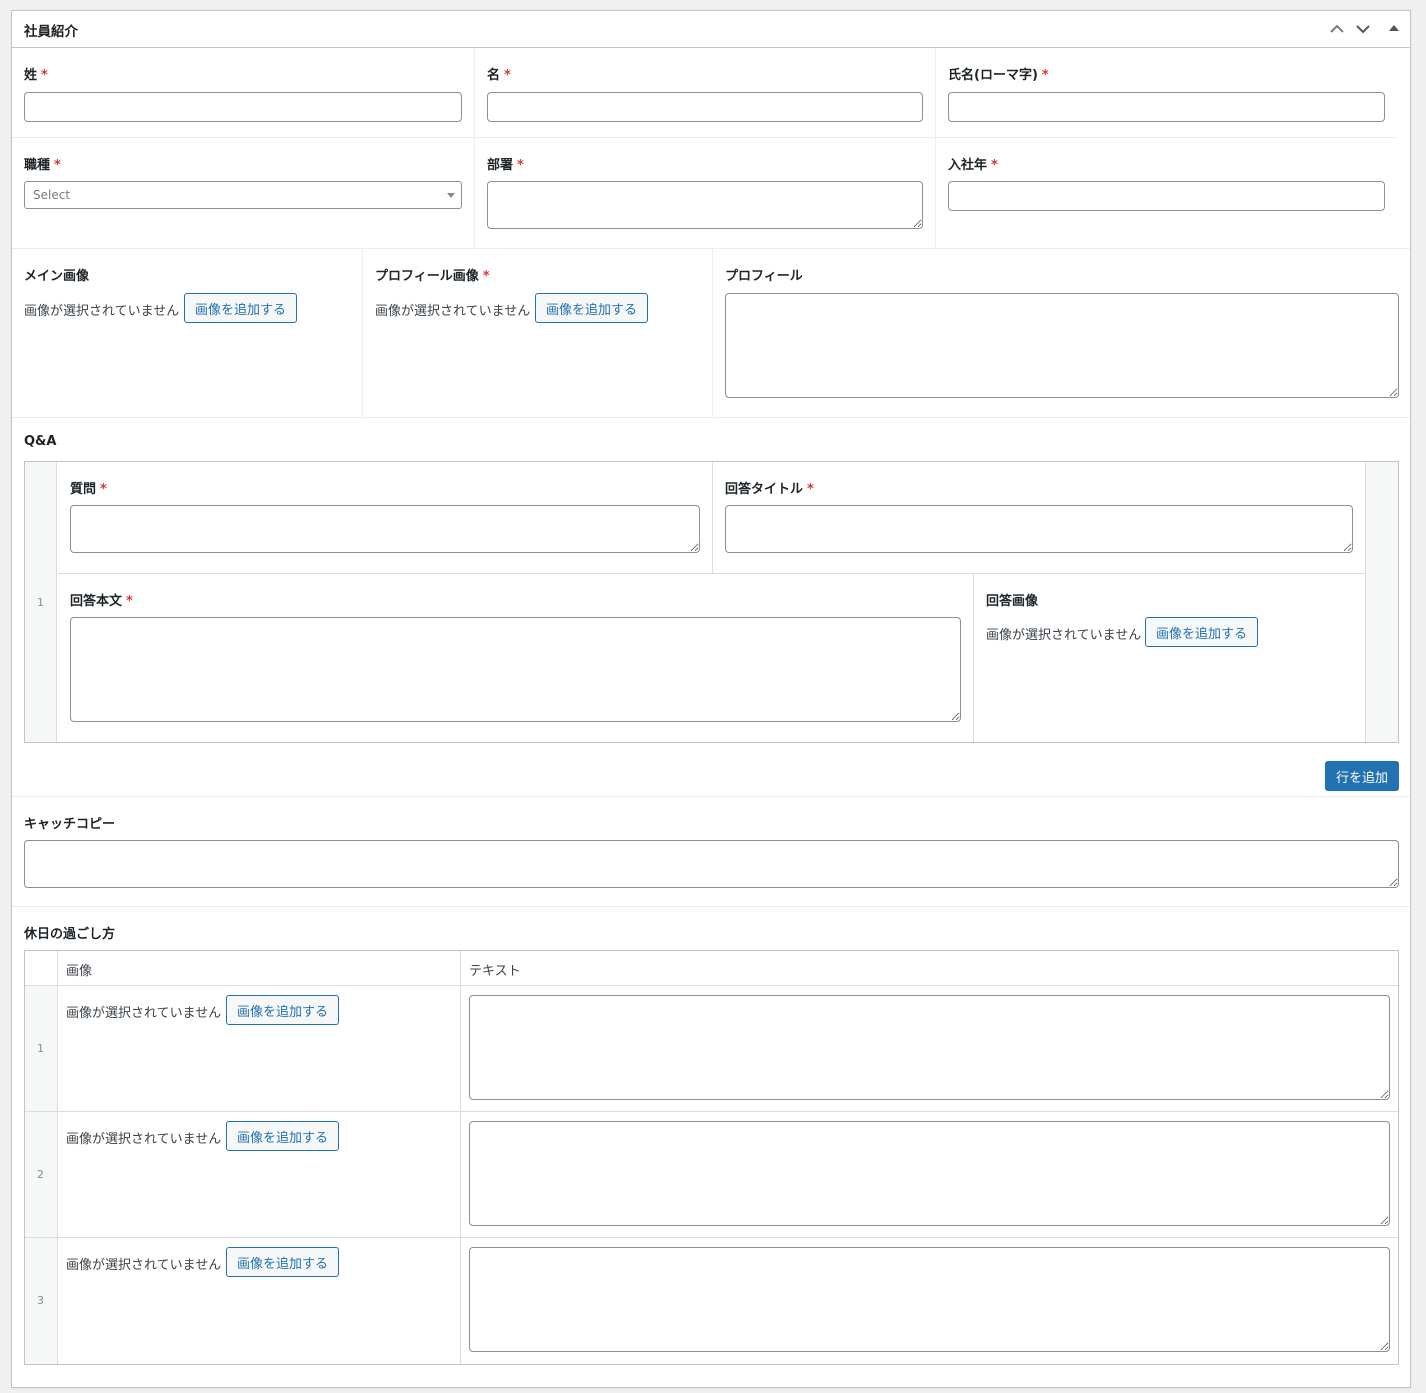  I want to click on main-image-label: メイン画像, so click(57, 276).